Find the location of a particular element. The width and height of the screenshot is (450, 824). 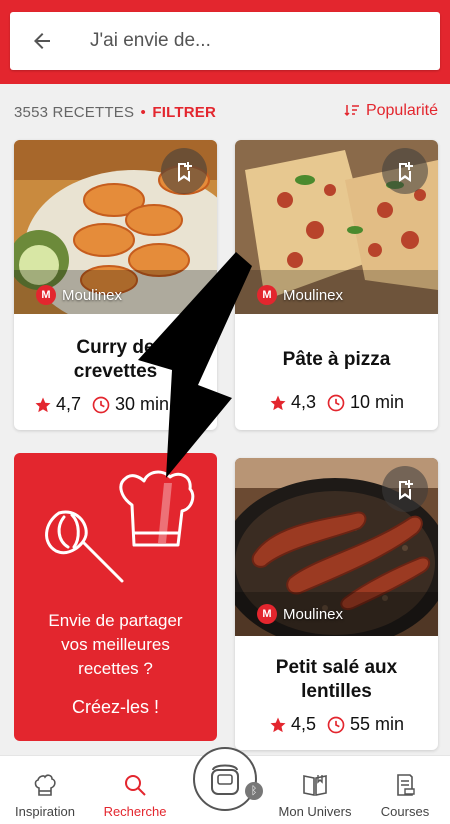

recipe-meta: 4,5 55 min is located at coordinates (336, 724).